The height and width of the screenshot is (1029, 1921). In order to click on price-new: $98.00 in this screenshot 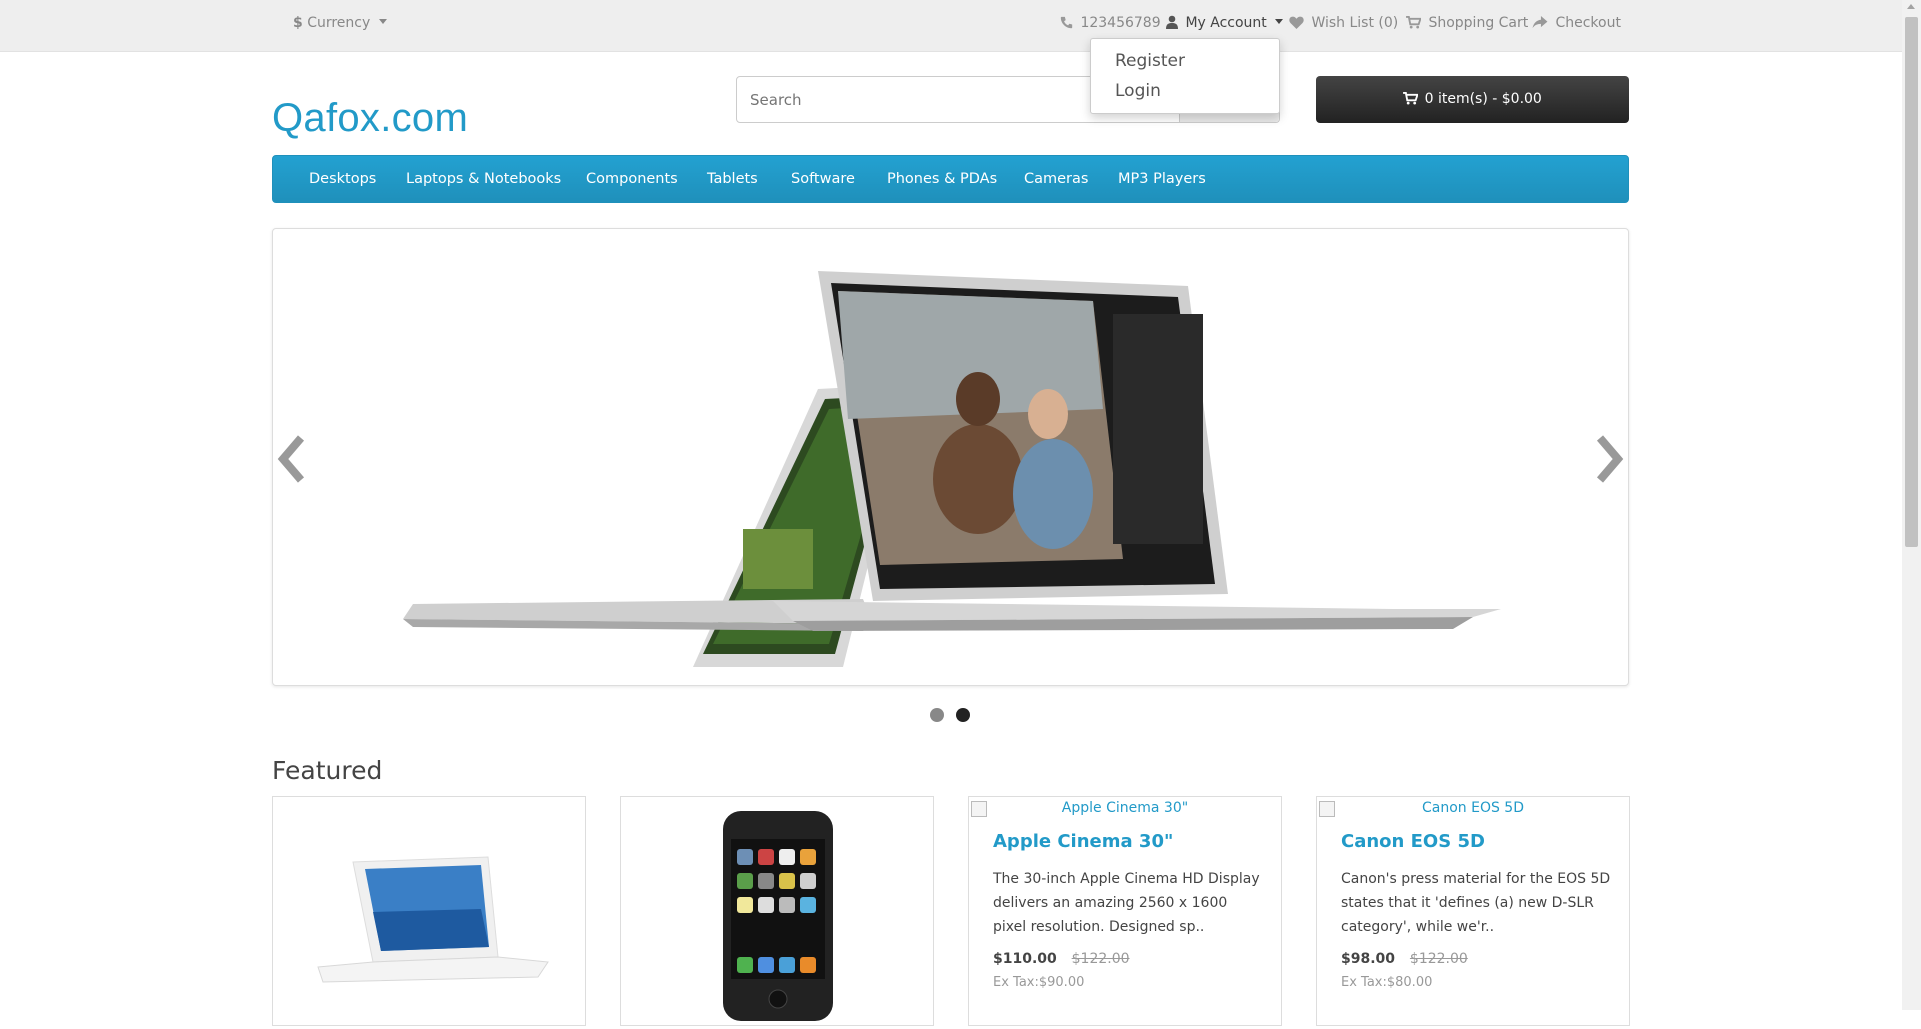, I will do `click(1368, 959)`.